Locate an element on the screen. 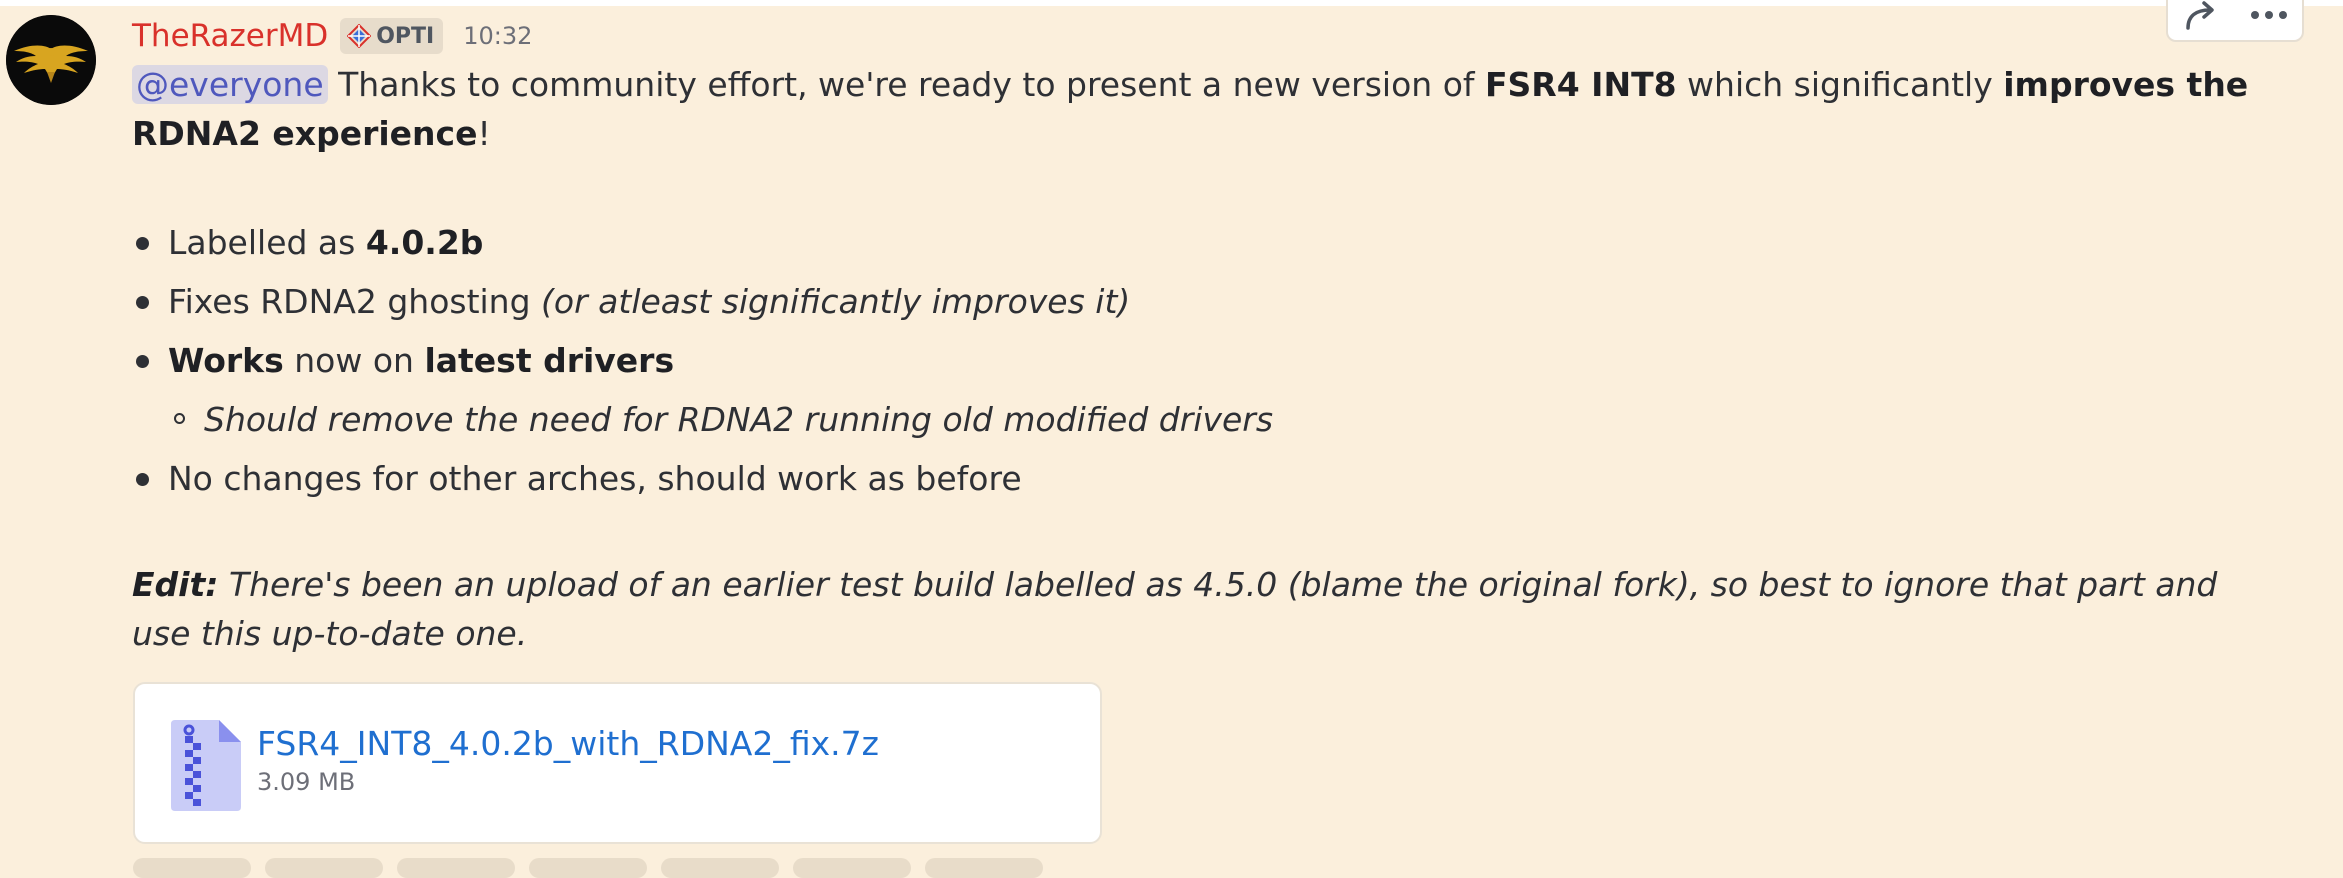 This screenshot has width=2343, height=878. list-item-text: now on is located at coordinates (354, 360).